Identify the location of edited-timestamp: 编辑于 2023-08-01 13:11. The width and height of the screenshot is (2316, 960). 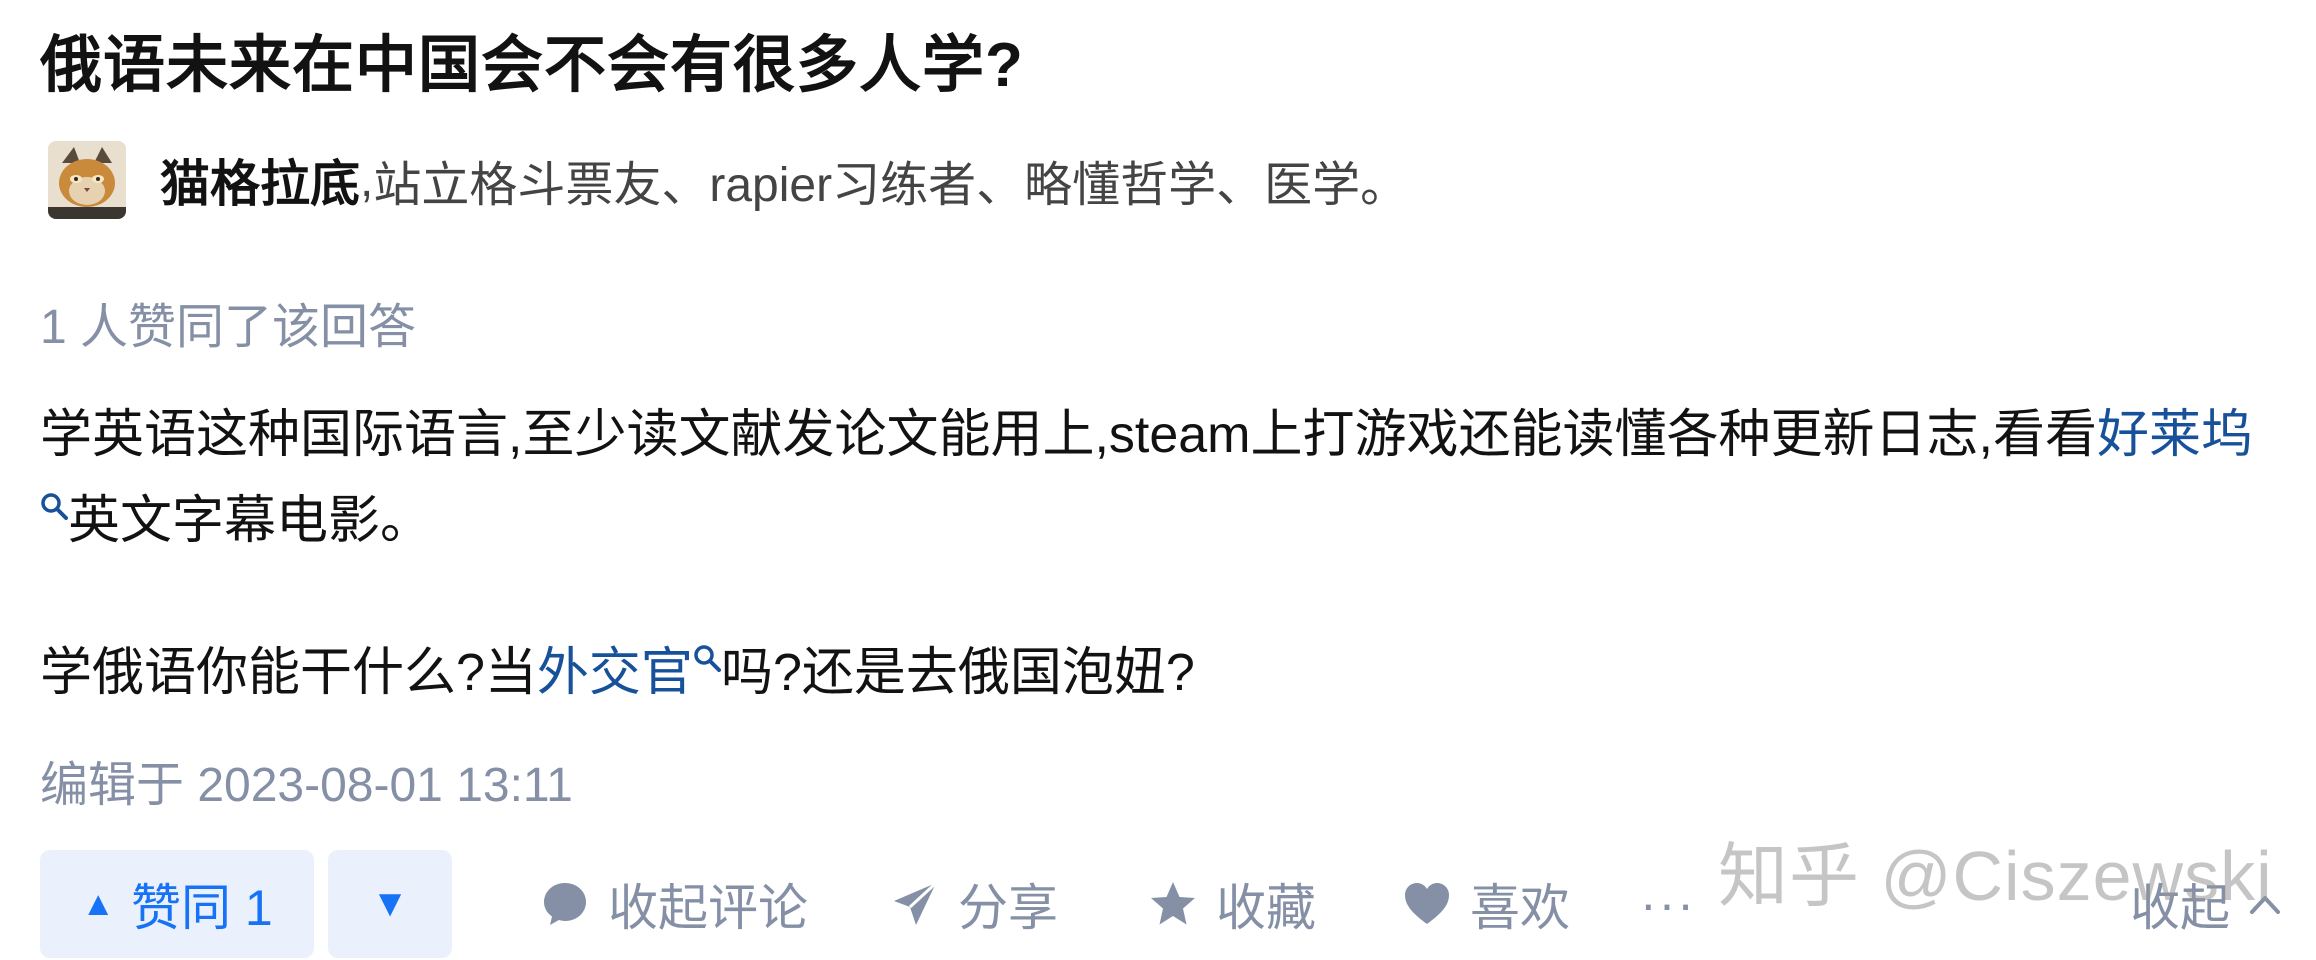
(306, 780).